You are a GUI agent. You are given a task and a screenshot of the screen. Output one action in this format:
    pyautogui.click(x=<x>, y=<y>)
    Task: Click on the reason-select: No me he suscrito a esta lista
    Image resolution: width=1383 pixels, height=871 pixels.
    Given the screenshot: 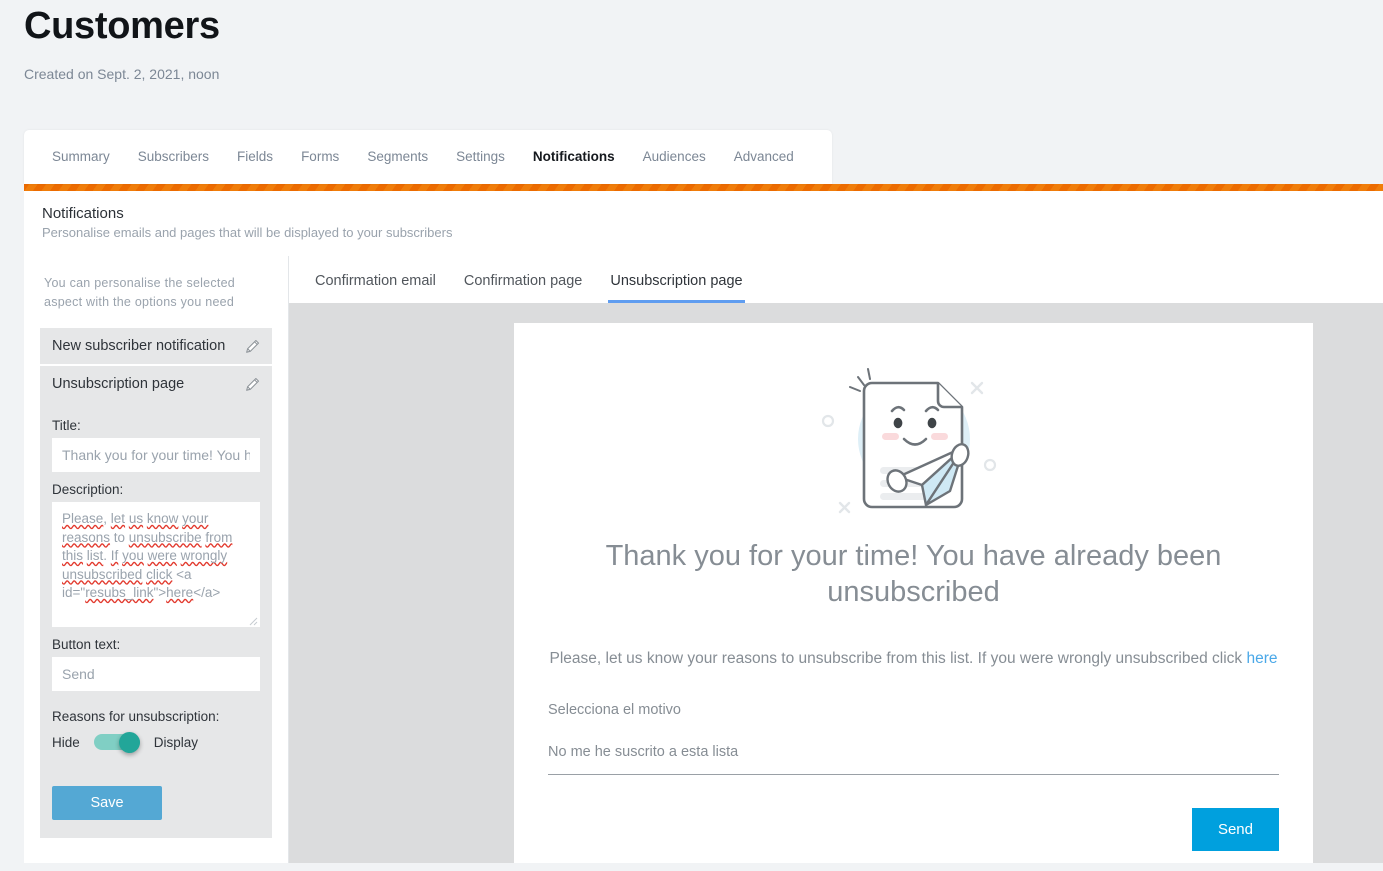 What is the action you would take?
    pyautogui.click(x=913, y=759)
    